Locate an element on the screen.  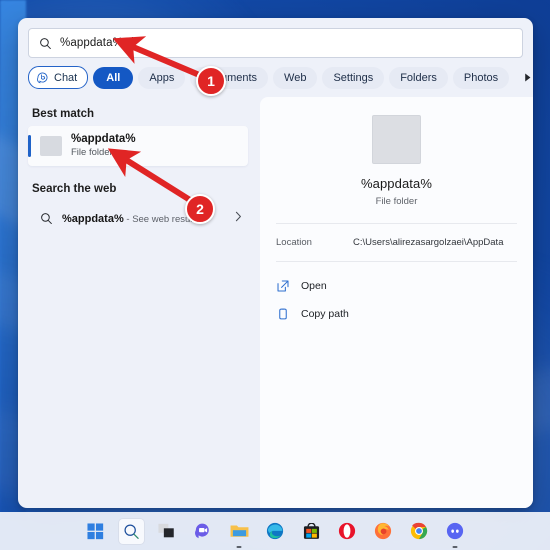
tab-apps: Apps is located at coordinates (162, 77).